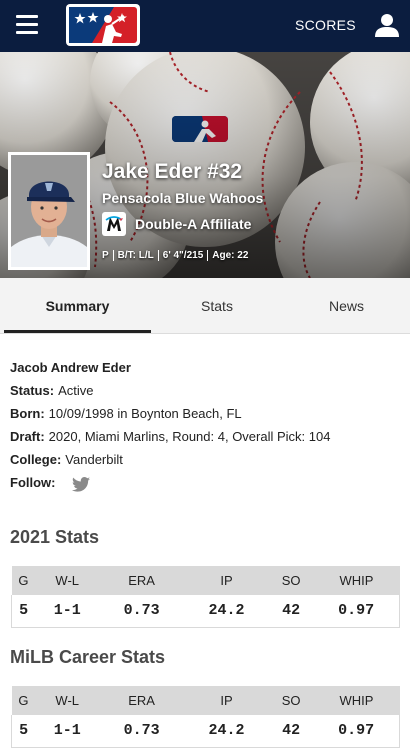 This screenshot has width=410, height=750. I want to click on stats-2021-title: 2021 Stats, so click(55, 537).